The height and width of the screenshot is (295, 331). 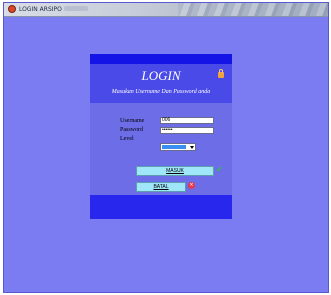 I want to click on title-bar: LOGIN ARSIPO, so click(x=166, y=10).